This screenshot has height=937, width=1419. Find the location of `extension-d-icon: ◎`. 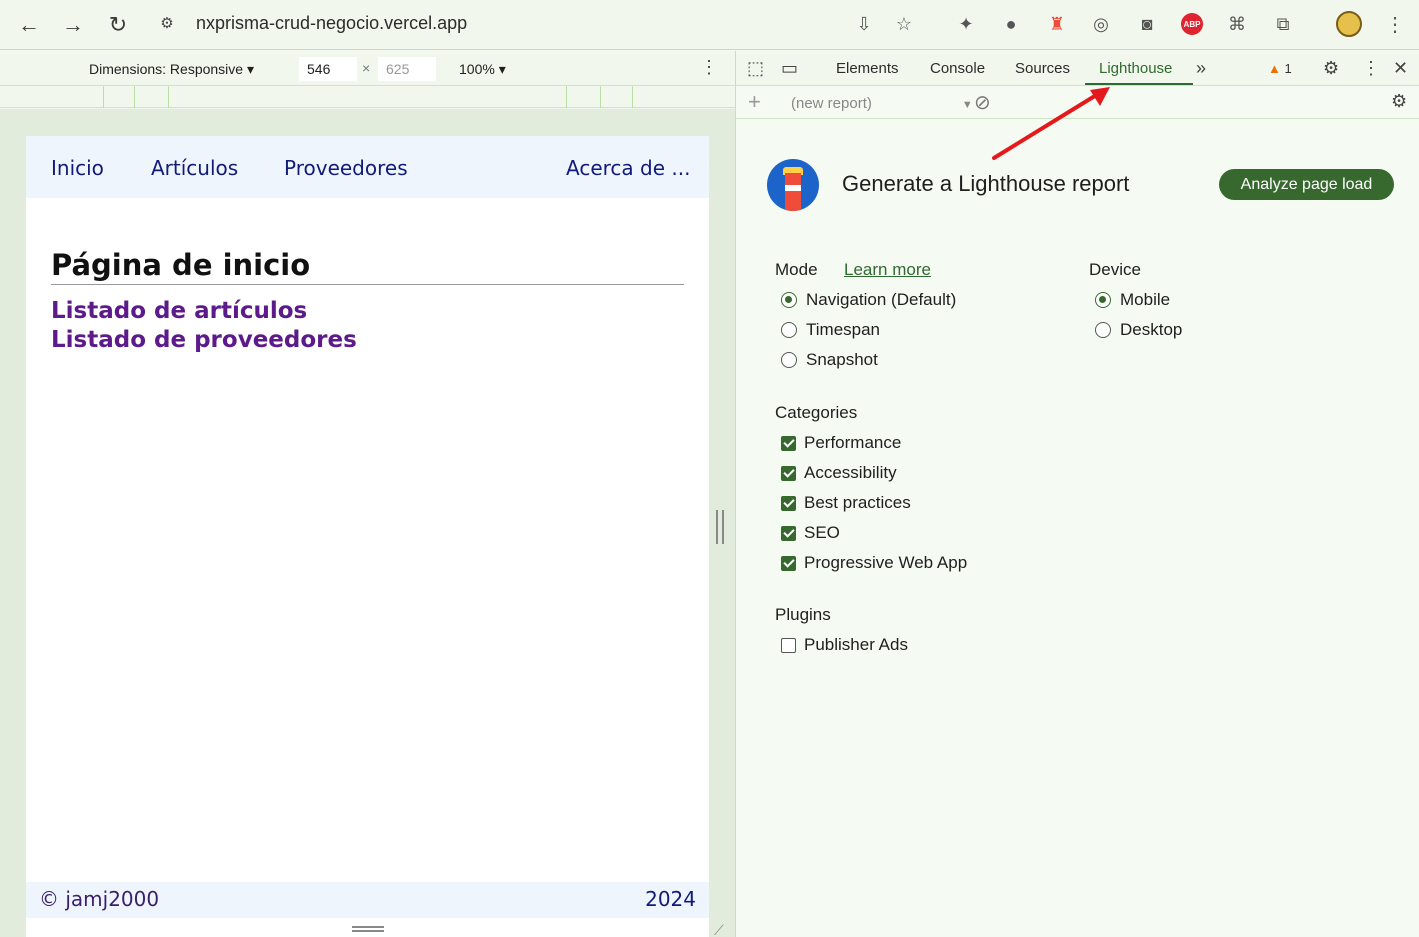

extension-d-icon: ◎ is located at coordinates (1101, 24).